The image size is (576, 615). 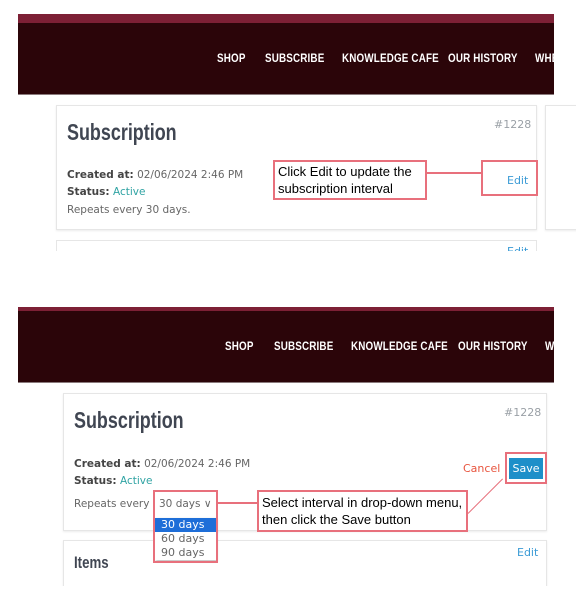 What do you see at coordinates (509, 178) in the screenshot?
I see `highlight-edit` at bounding box center [509, 178].